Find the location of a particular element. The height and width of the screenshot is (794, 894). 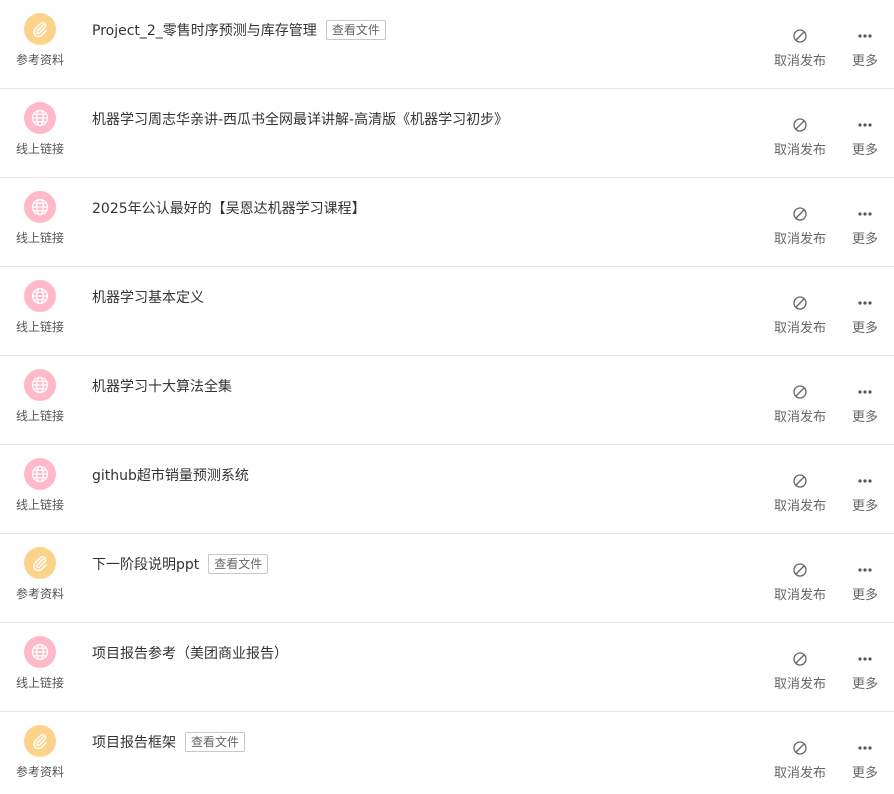

list-item: 线上链接 机器学习基本定义 取消发布 更多 is located at coordinates (447, 311).